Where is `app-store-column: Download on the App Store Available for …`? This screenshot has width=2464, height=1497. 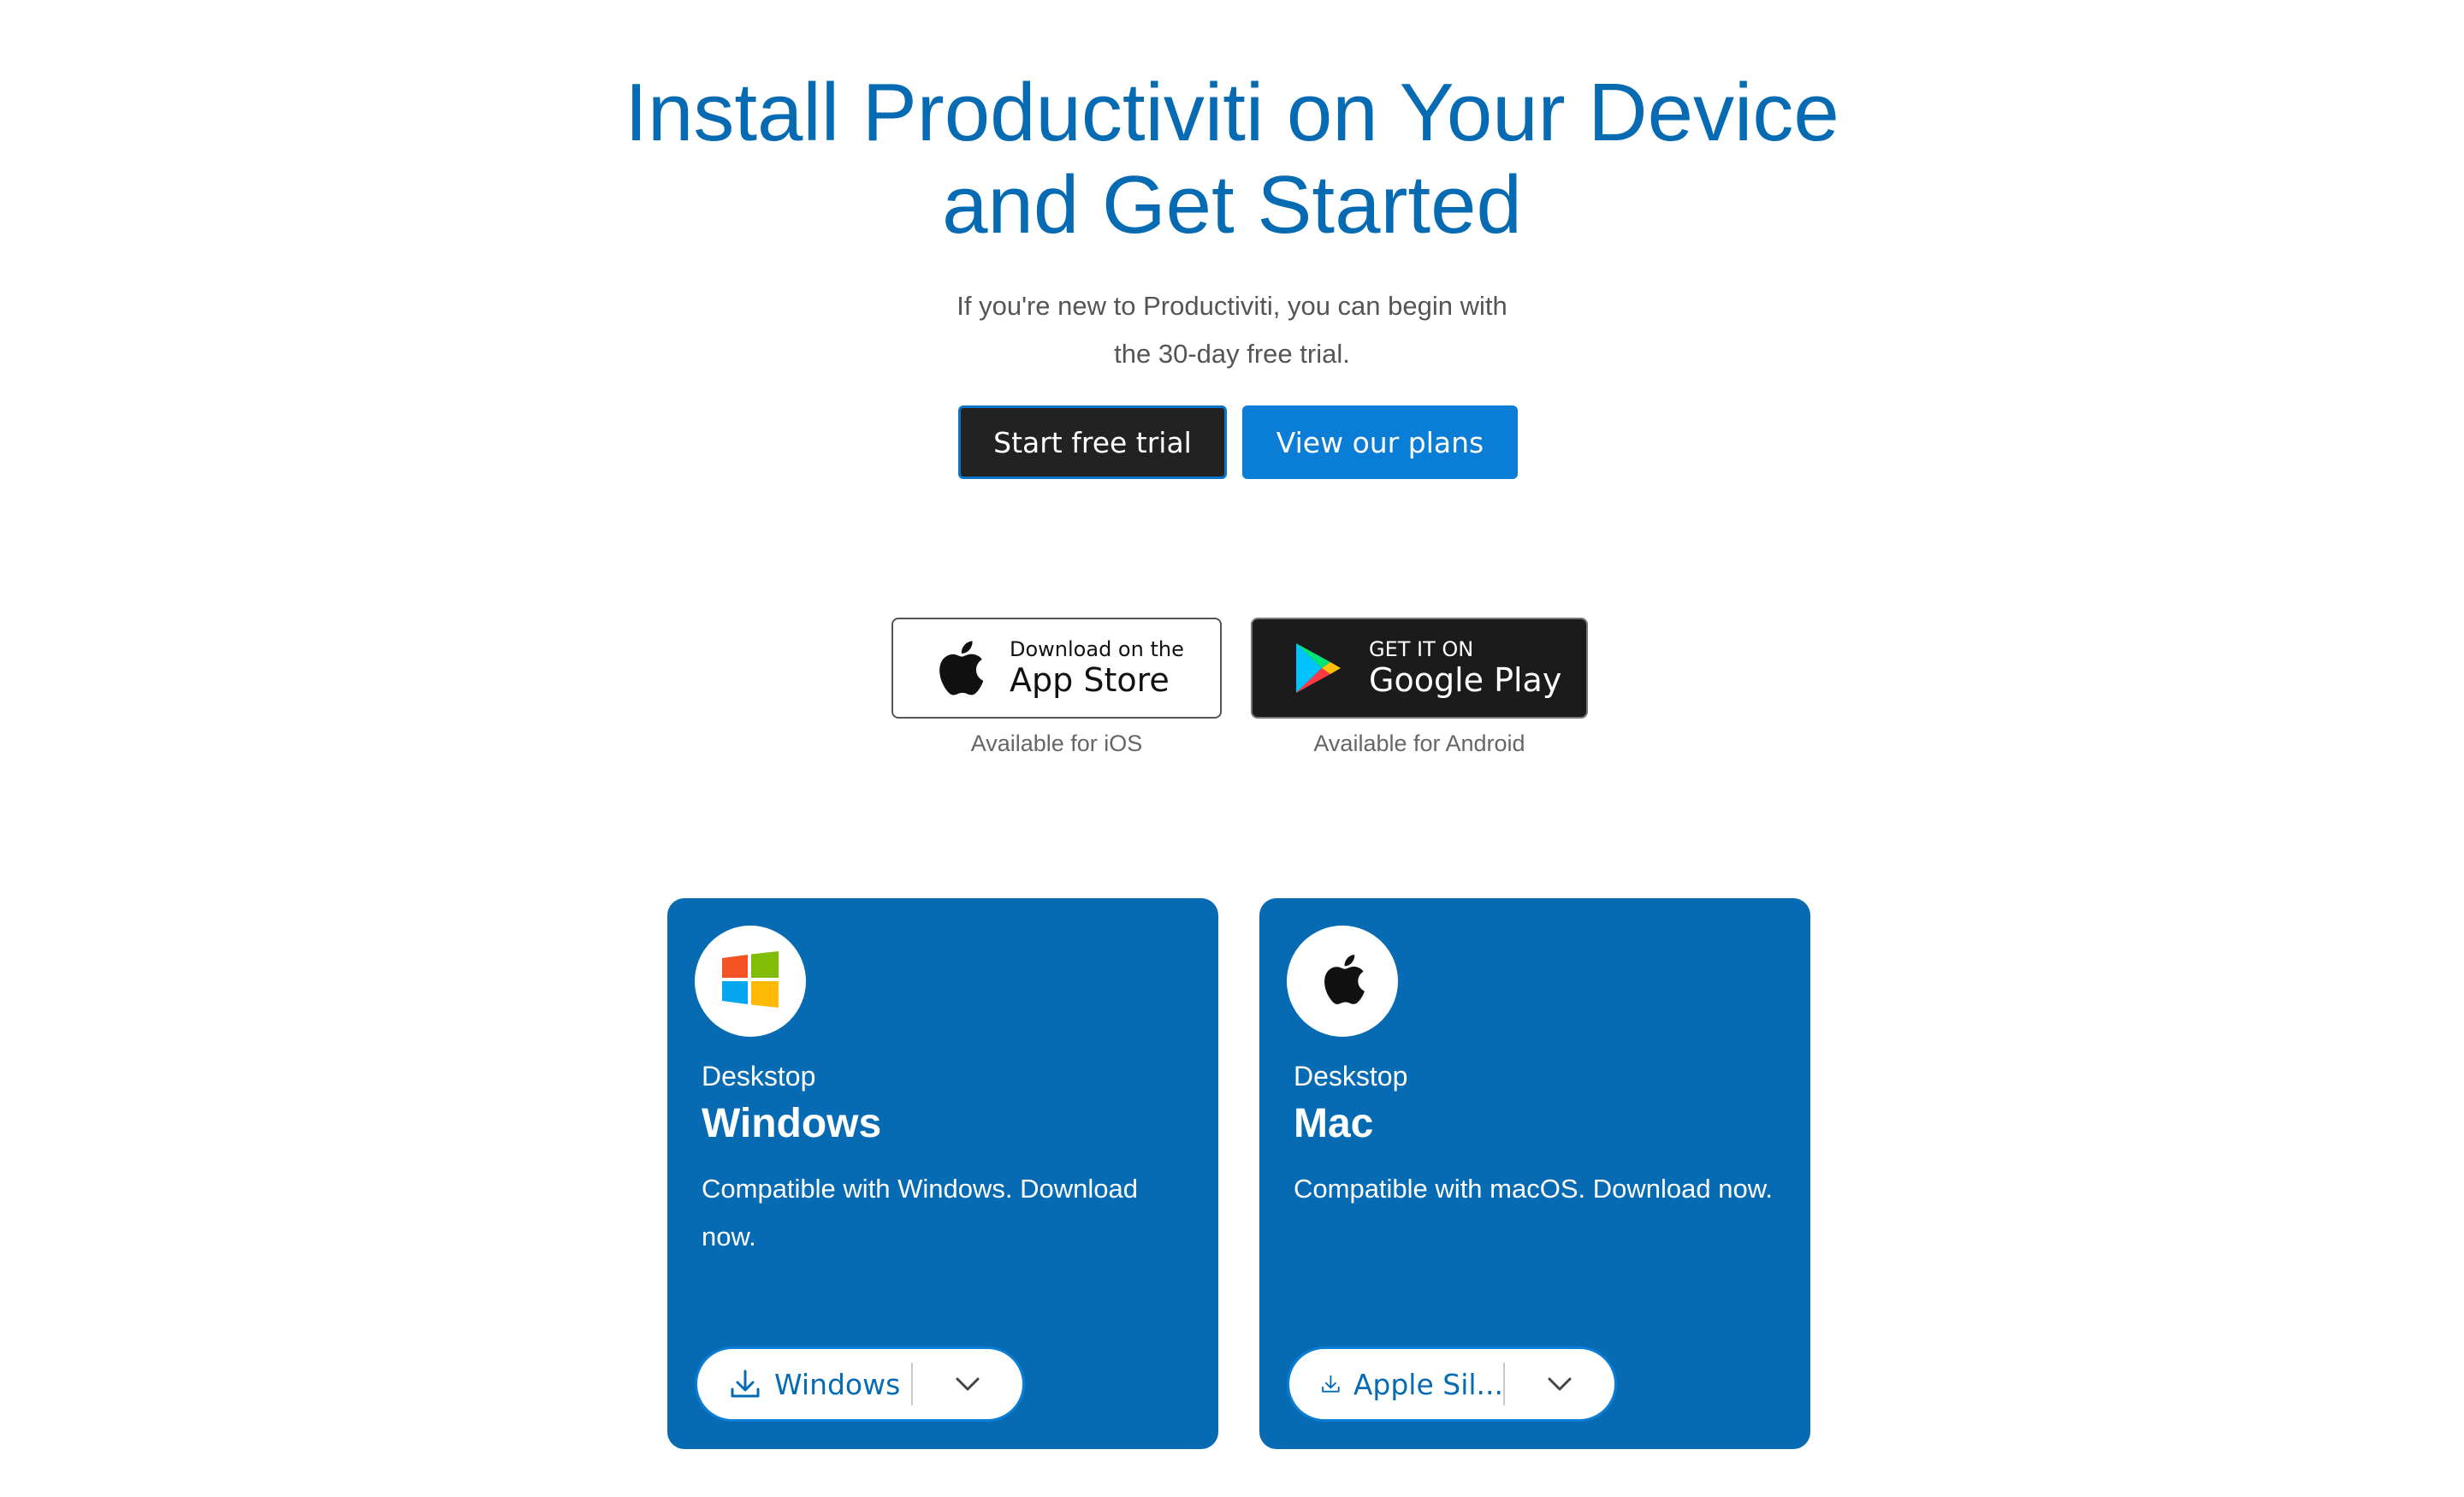 app-store-column: Download on the App Store Available for … is located at coordinates (1056, 687).